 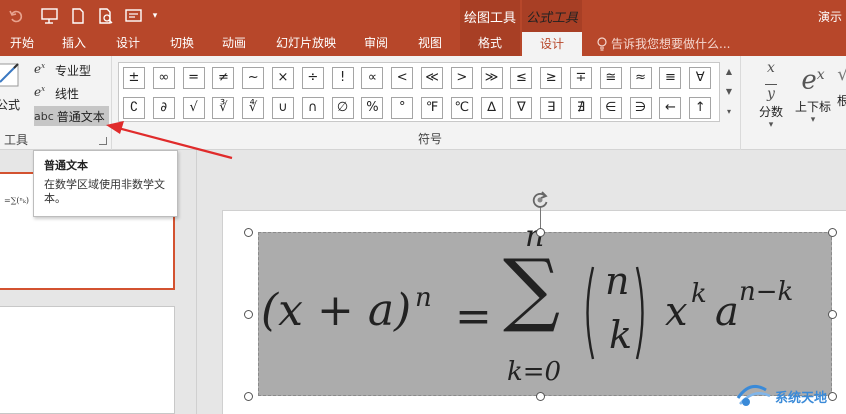 I want to click on symbol-button: √, so click(x=193, y=108).